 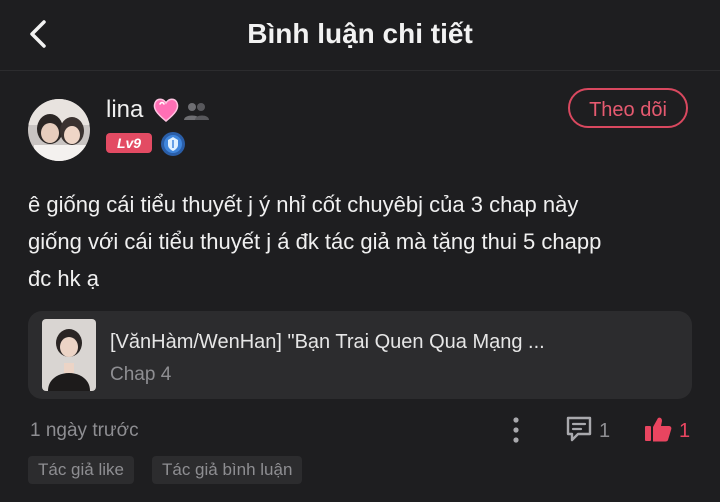 I want to click on page-title: Bình luận chi tiết, so click(x=360, y=33).